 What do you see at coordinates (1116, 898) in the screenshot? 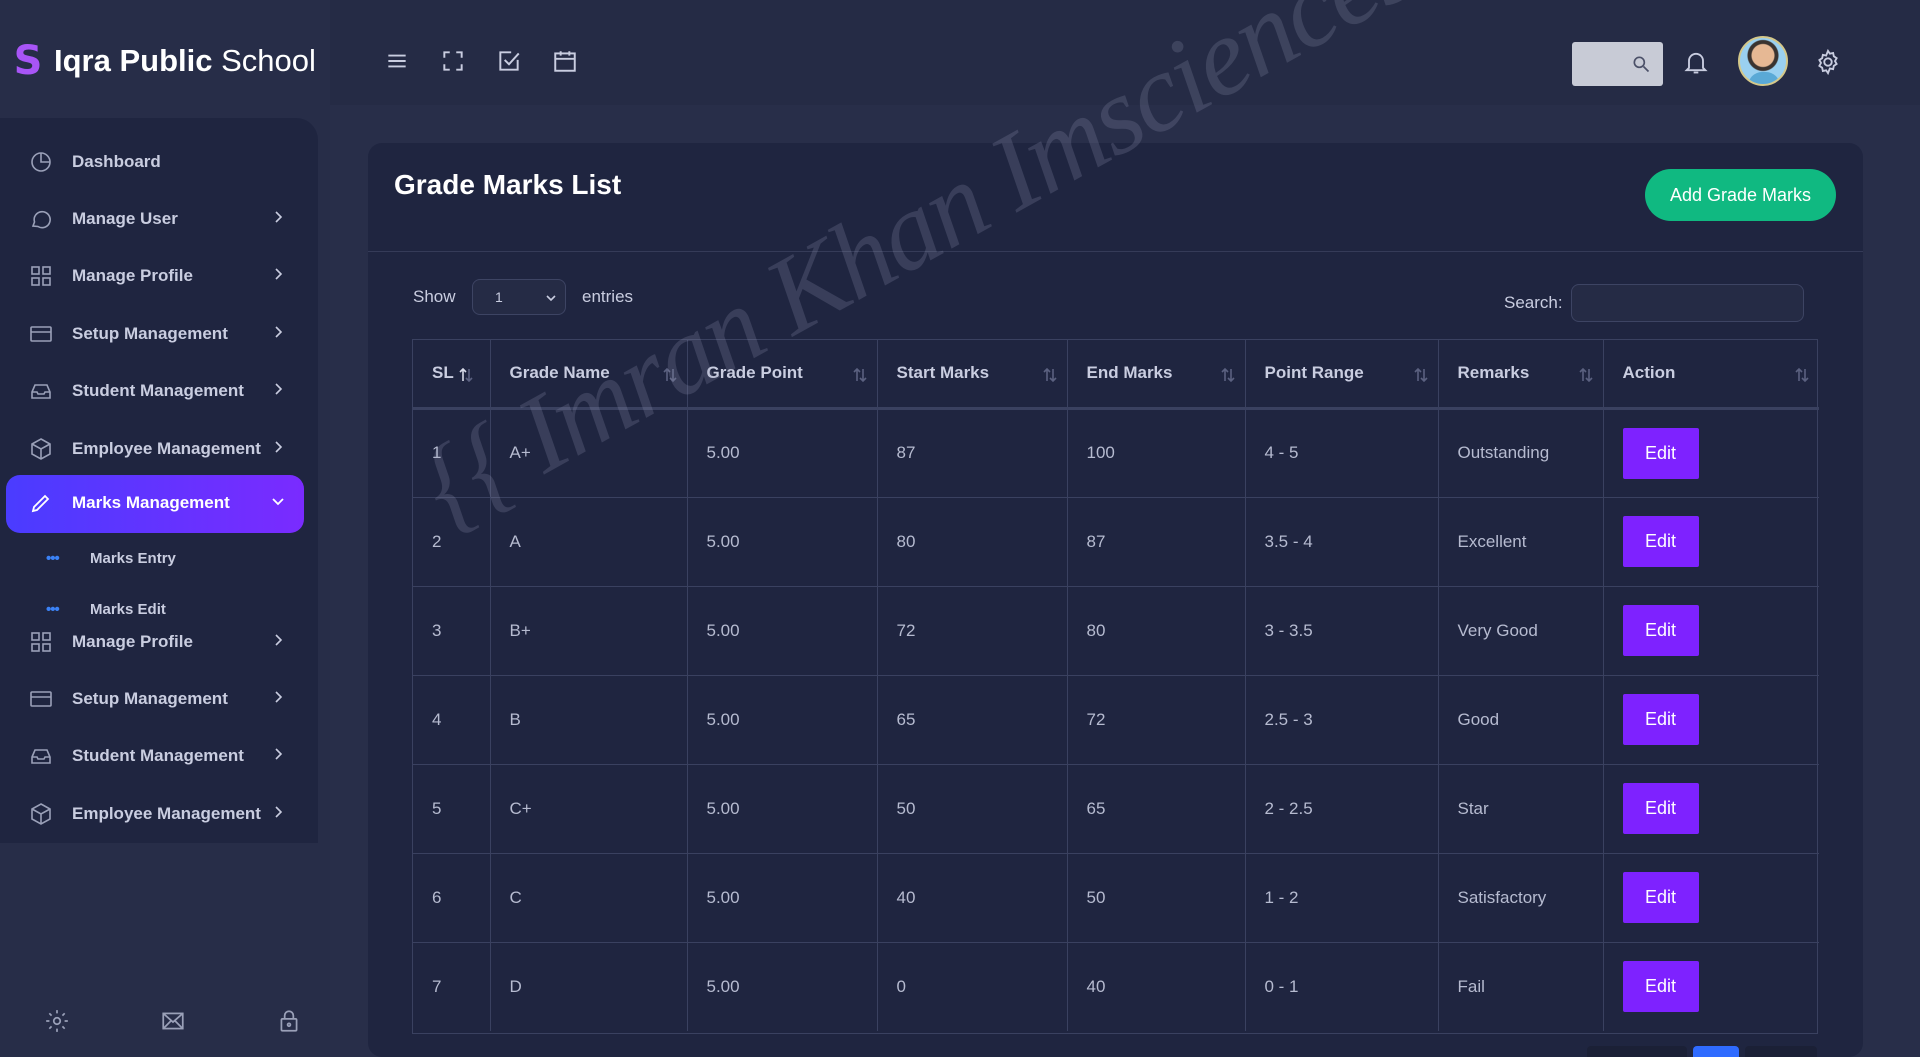
I see `table-row: 6 C 5.00 40 50 1 - 2 Satisfactory Edit` at bounding box center [1116, 898].